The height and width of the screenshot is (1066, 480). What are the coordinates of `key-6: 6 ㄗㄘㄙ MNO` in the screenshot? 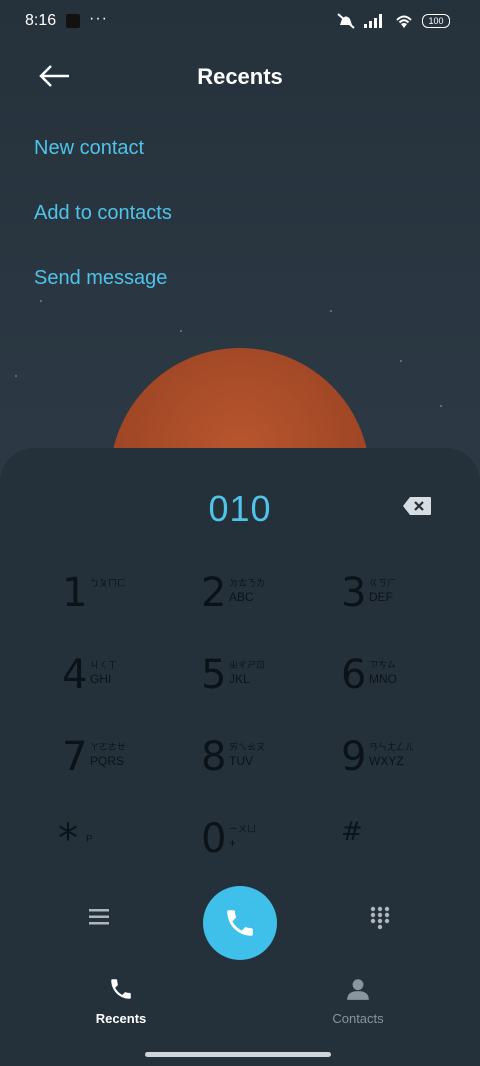 It's located at (410, 685).